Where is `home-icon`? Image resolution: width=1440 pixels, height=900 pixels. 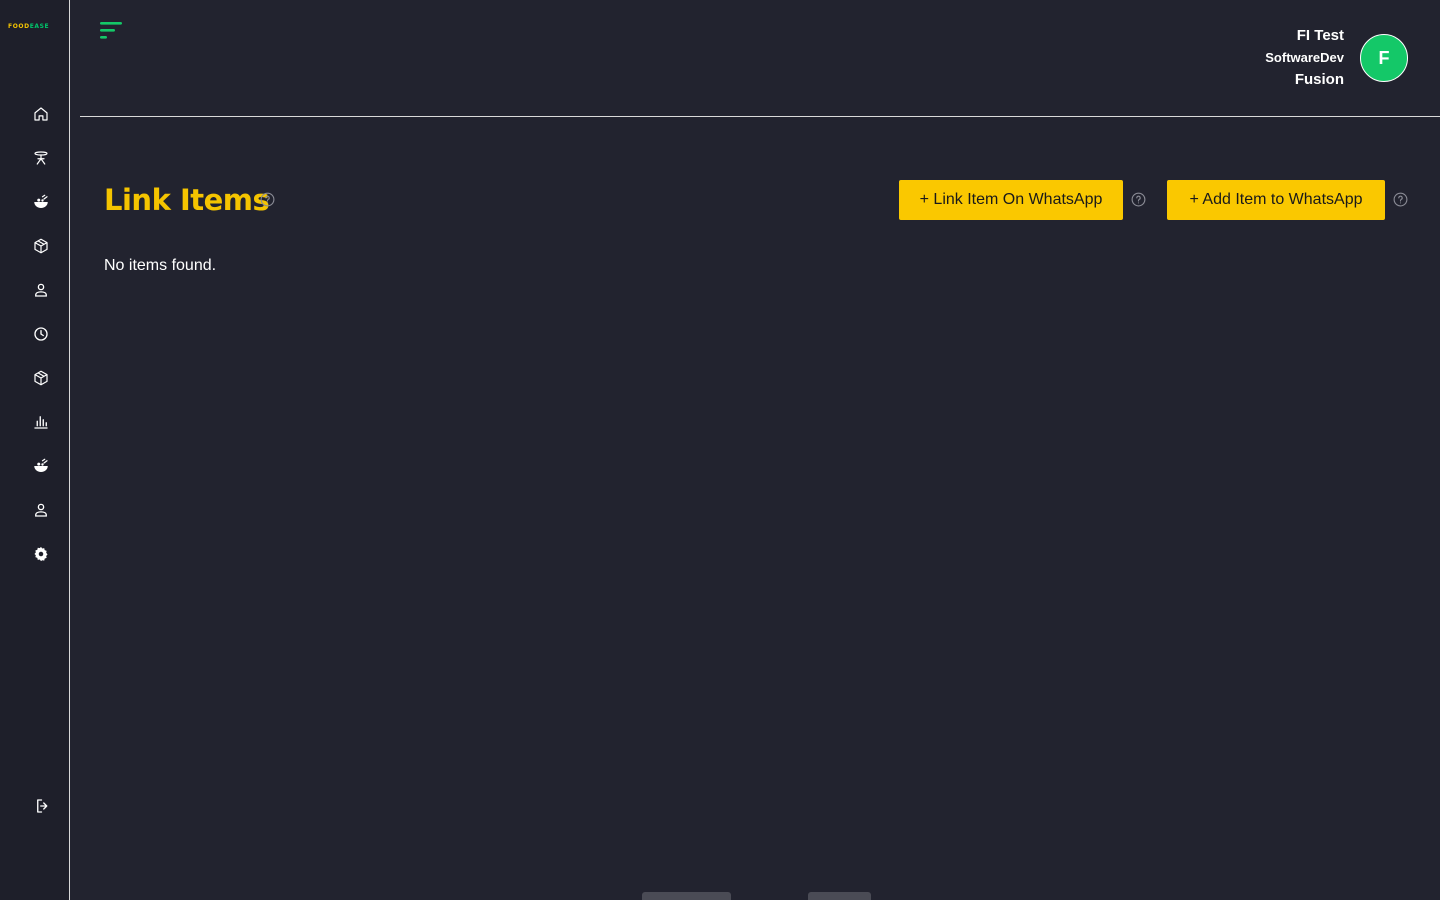 home-icon is located at coordinates (41, 114).